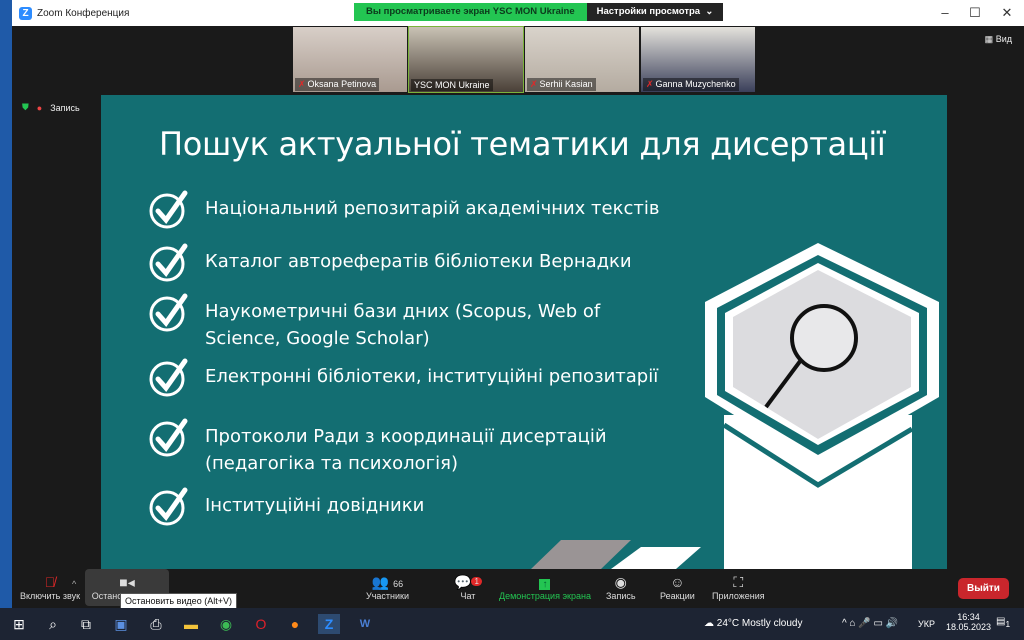  I want to click on start-icon: ⊞, so click(19, 624).